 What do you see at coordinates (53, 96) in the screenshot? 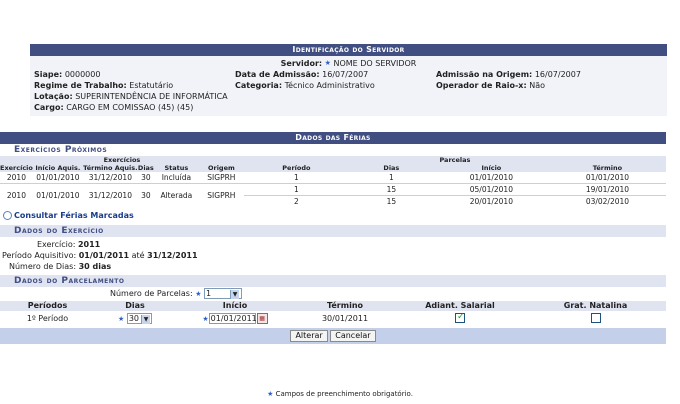
I see `lotacao-label: Lotação:` at bounding box center [53, 96].